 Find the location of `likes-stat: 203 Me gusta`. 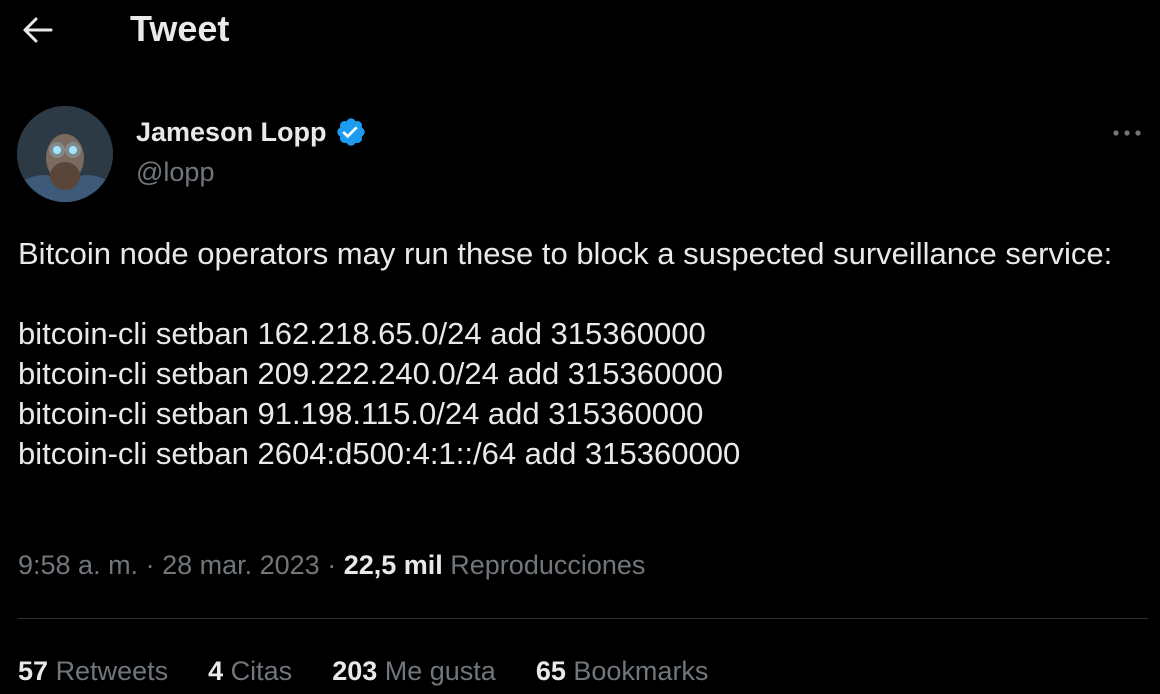

likes-stat: 203 Me gusta is located at coordinates (414, 671).